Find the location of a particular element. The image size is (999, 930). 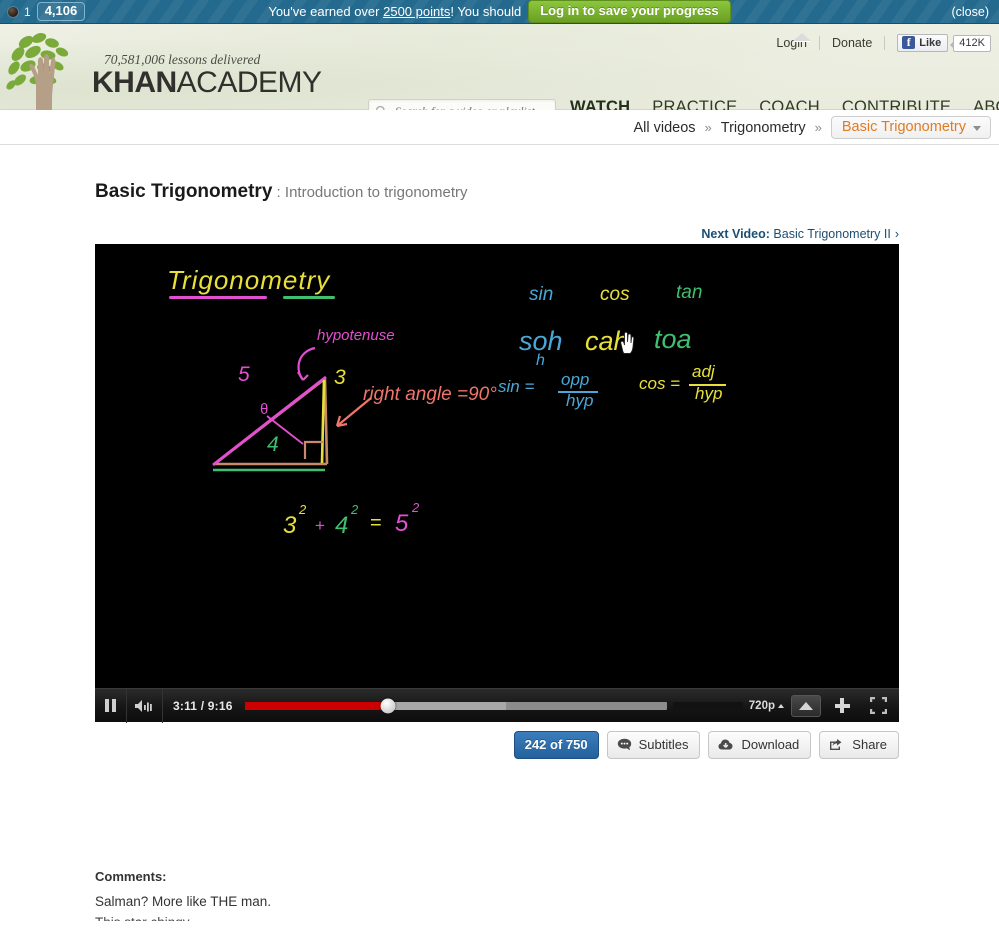

fullscreen-button is located at coordinates (878, 706).